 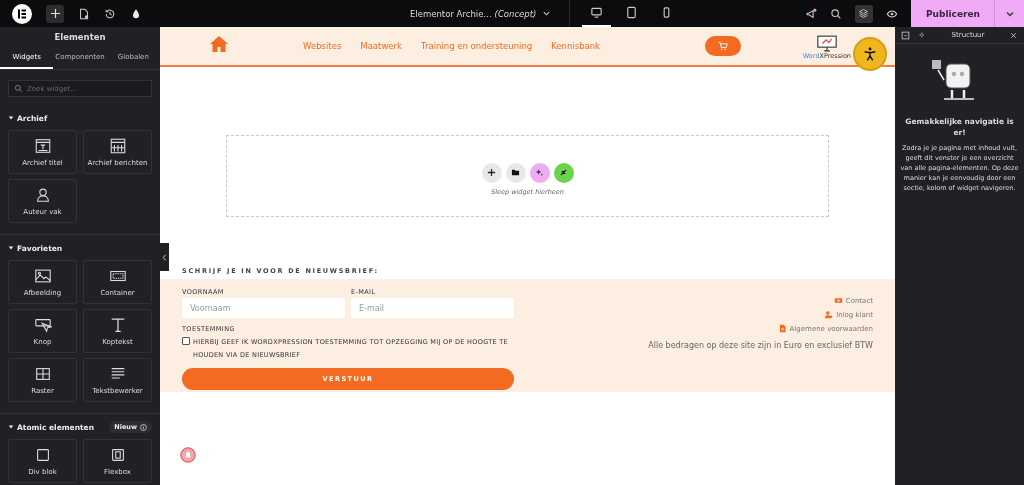 I want to click on disclaimer-text: Alle bedragen op deze site zijn in Euro en exclusief BTW, so click(x=760, y=345).